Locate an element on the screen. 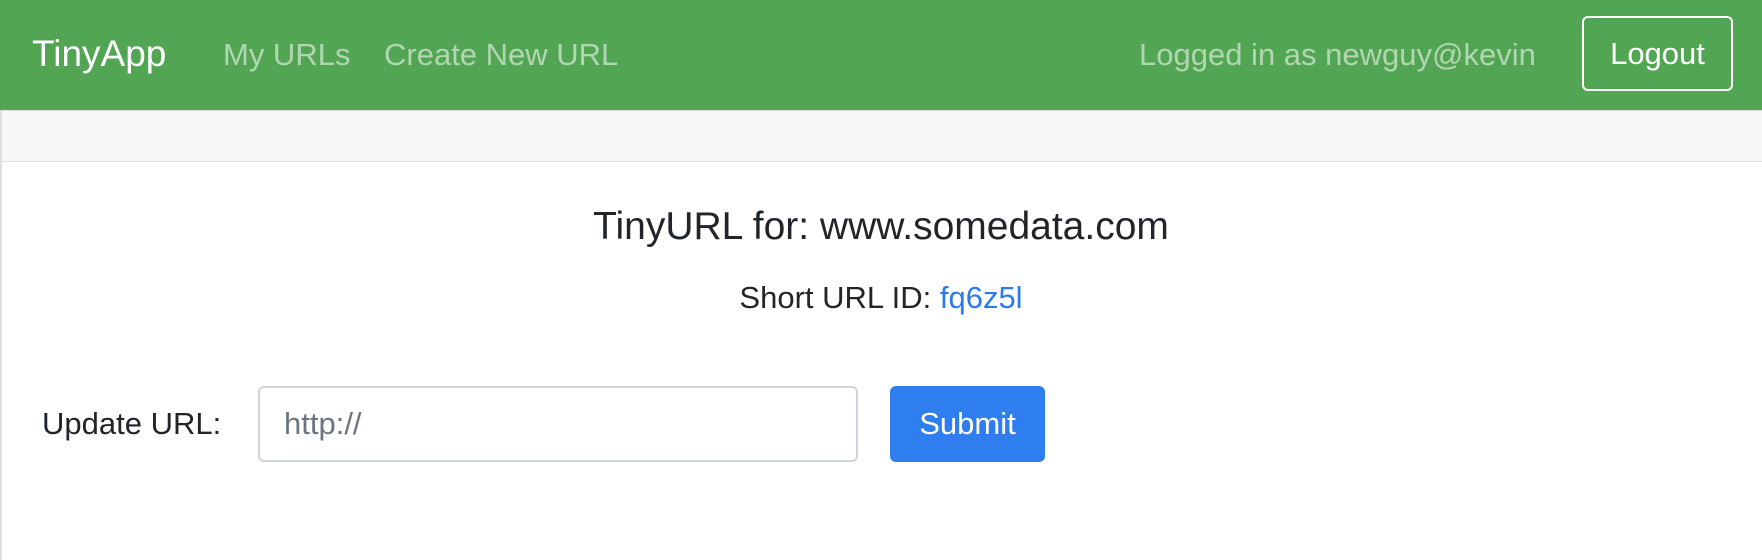 This screenshot has height=560, width=1762. logged-in-status: Logged in as newguy@kevin is located at coordinates (1337, 54).